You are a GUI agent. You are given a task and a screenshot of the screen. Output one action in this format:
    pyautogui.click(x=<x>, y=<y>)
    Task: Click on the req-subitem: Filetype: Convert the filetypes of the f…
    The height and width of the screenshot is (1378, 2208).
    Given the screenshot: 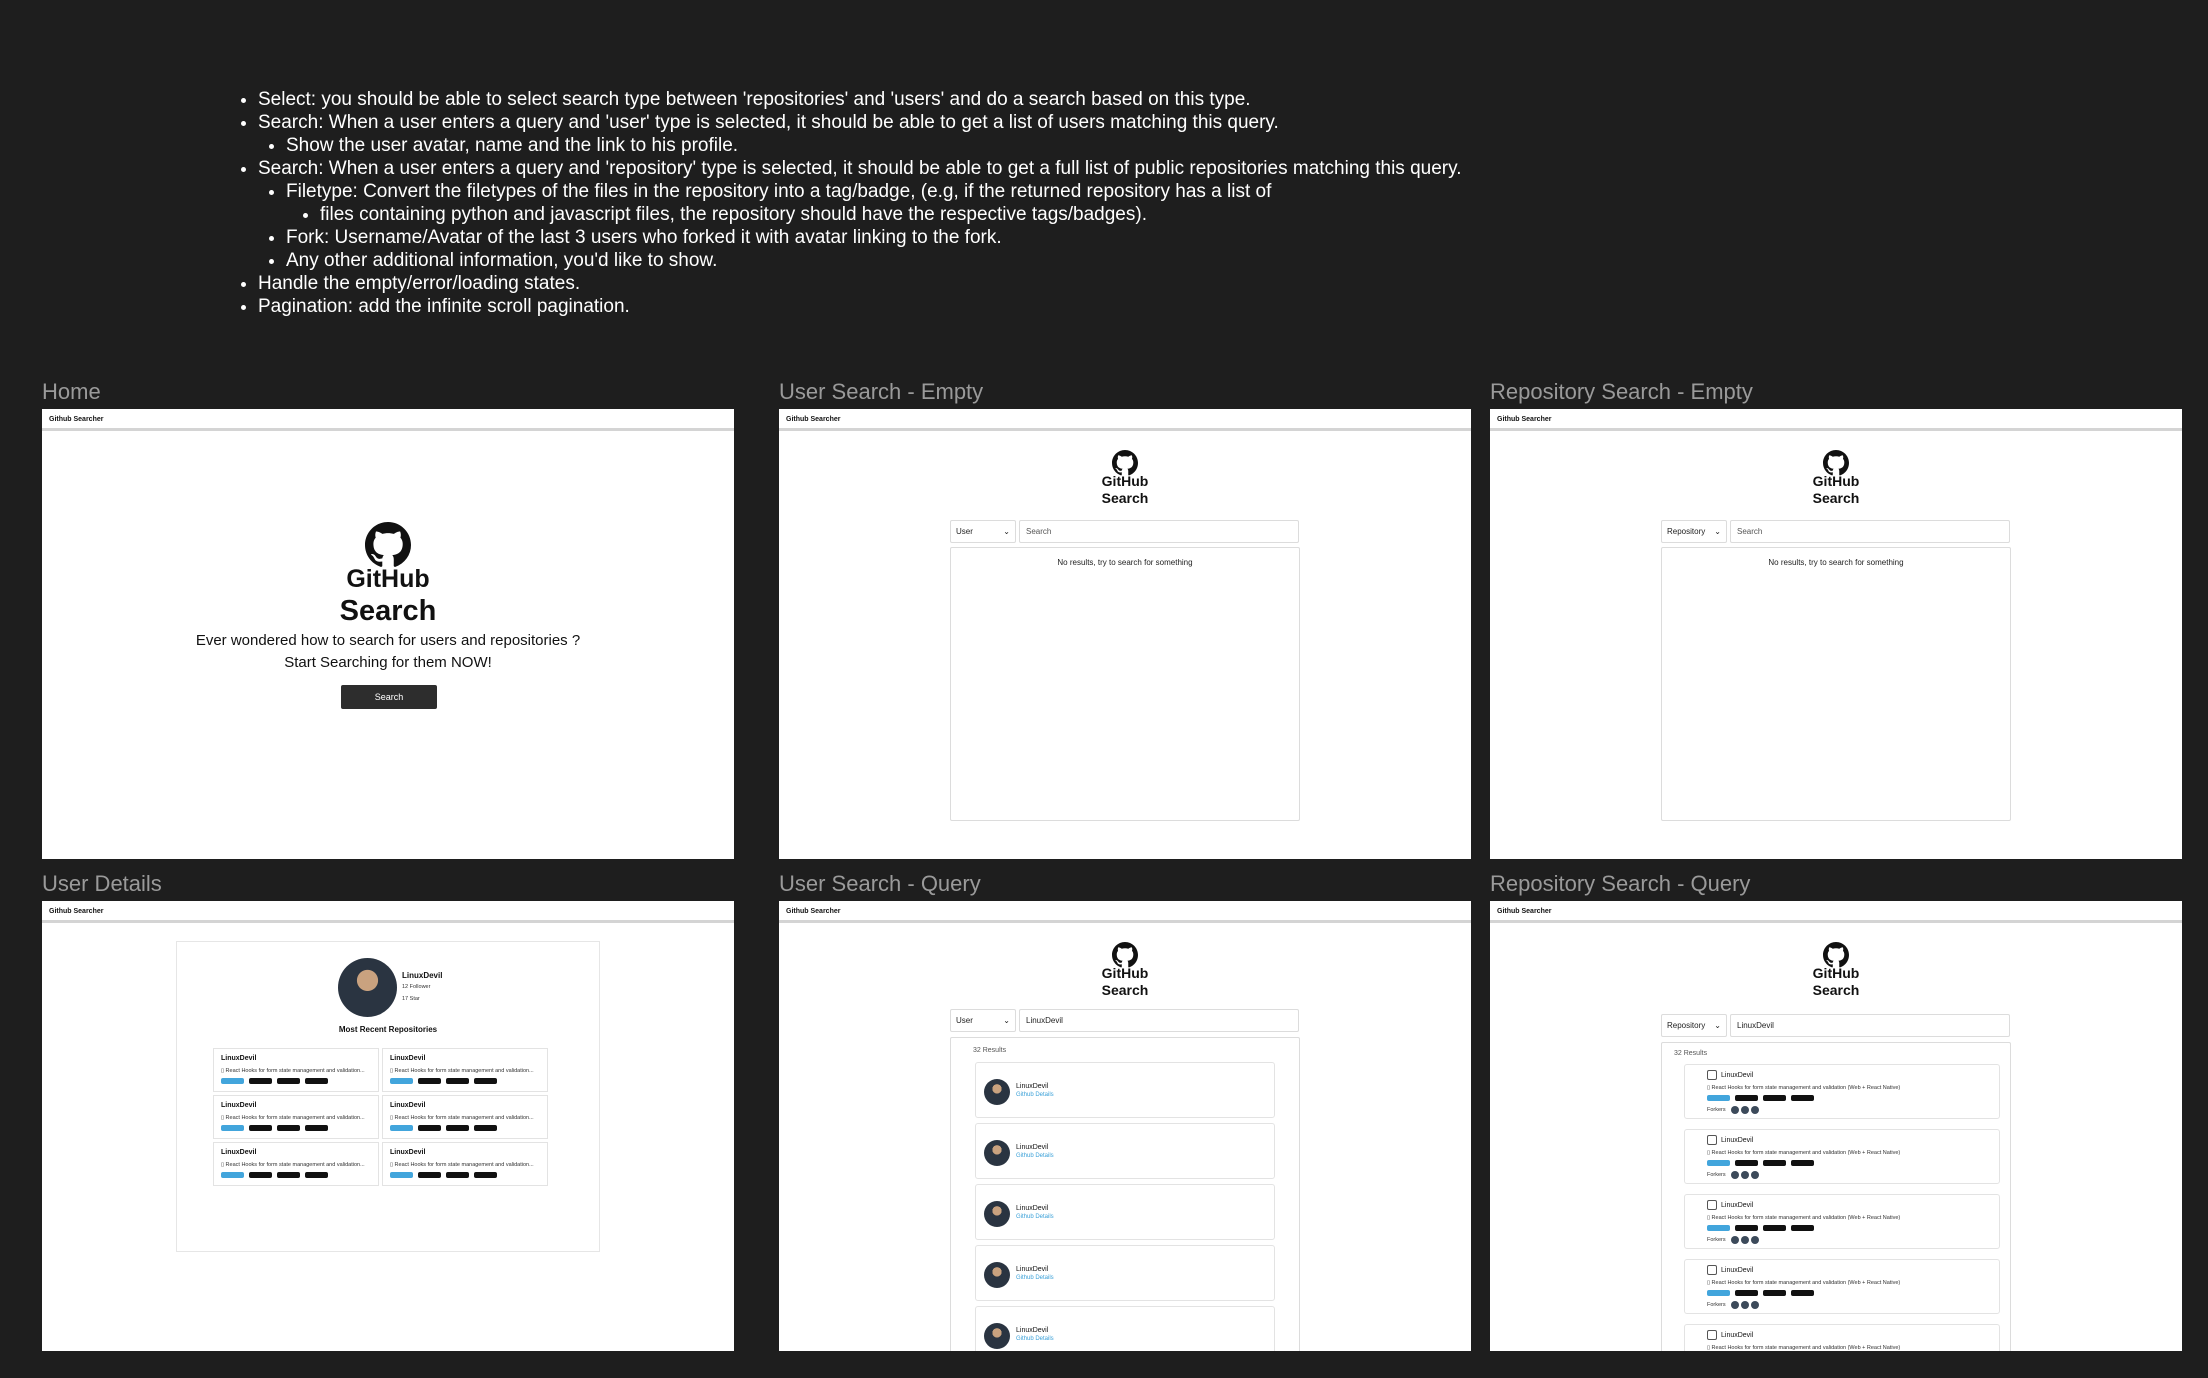 What is the action you would take?
    pyautogui.click(x=874, y=203)
    